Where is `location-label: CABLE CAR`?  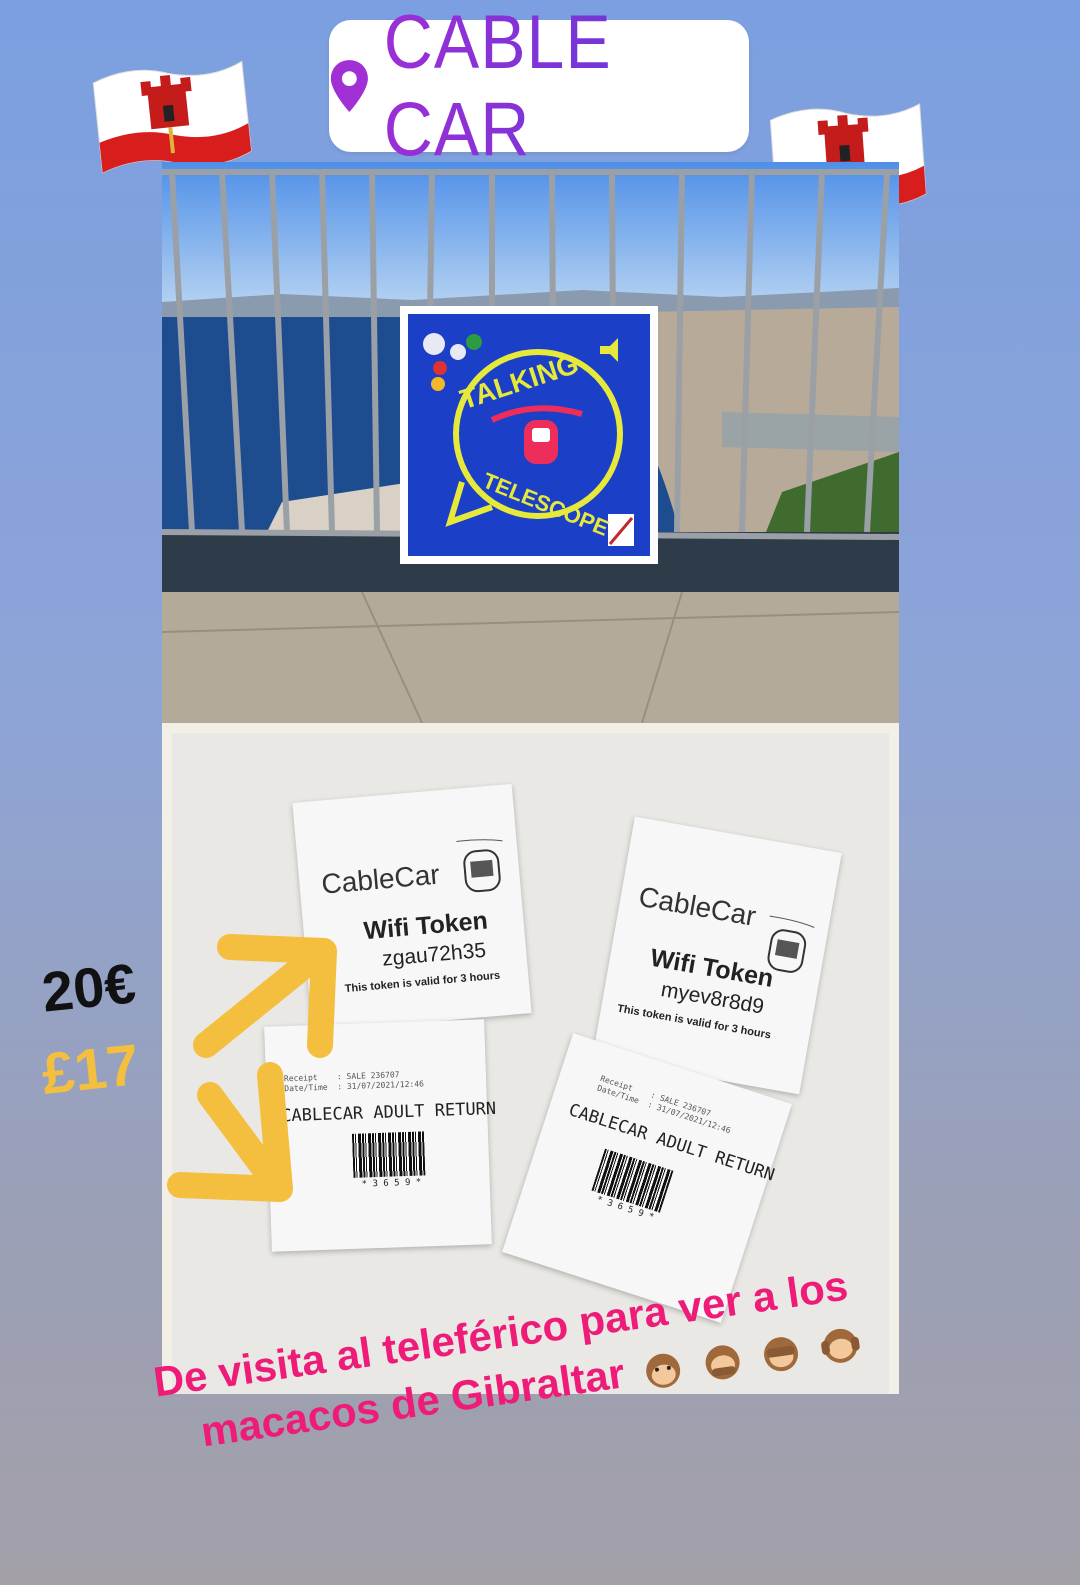
location-label: CABLE CAR is located at coordinates (566, 86).